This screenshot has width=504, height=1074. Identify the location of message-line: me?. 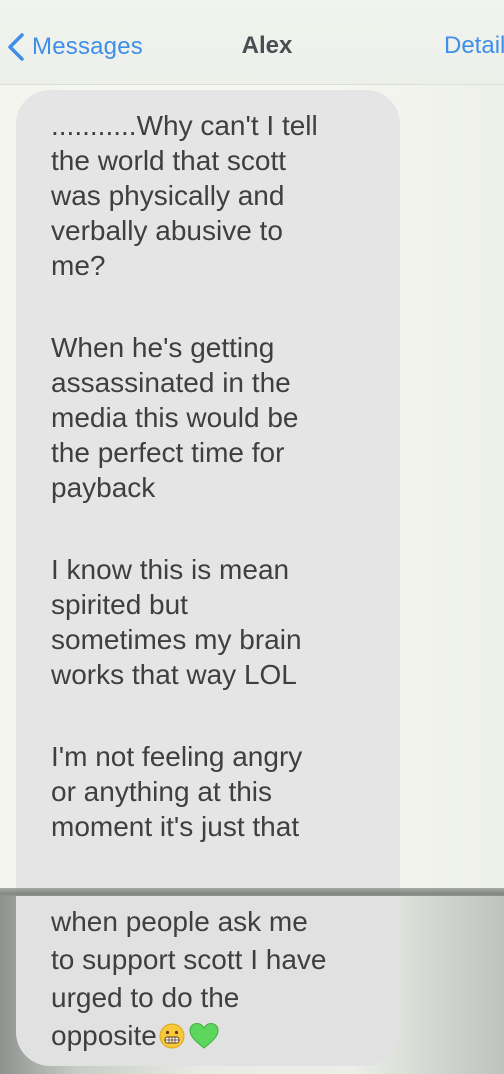
(78, 265).